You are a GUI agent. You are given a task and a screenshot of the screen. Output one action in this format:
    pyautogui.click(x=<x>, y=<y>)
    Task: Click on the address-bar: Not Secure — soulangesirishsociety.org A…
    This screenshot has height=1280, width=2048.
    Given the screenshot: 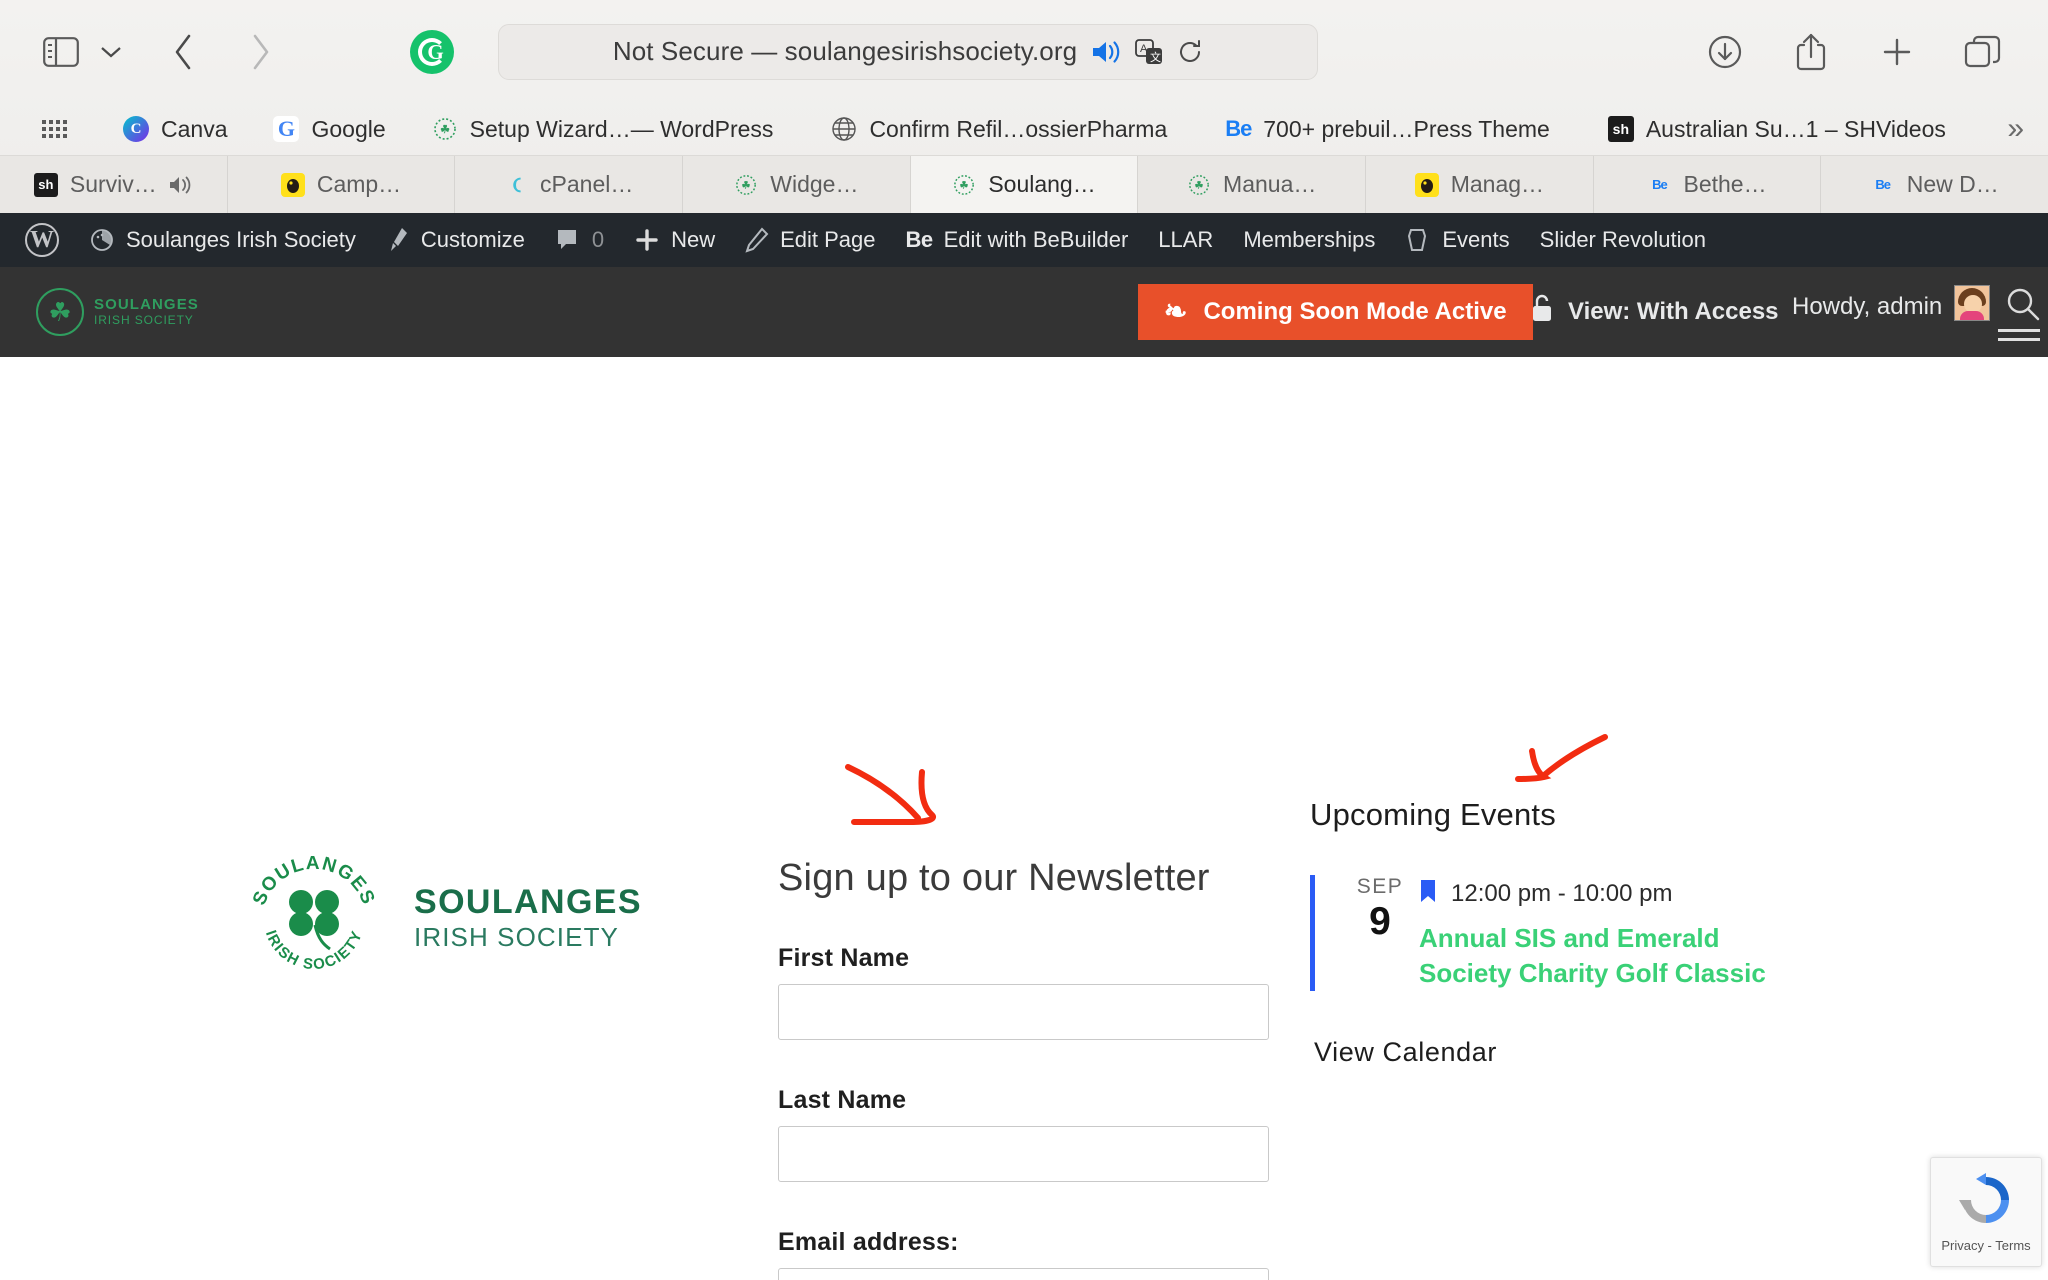 What is the action you would take?
    pyautogui.click(x=908, y=51)
    